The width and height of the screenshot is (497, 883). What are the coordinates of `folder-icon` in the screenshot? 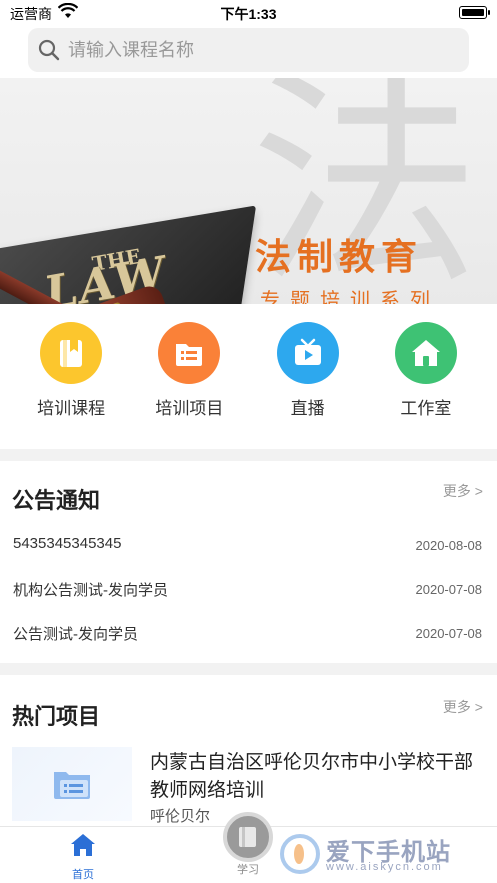 It's located at (72, 785).